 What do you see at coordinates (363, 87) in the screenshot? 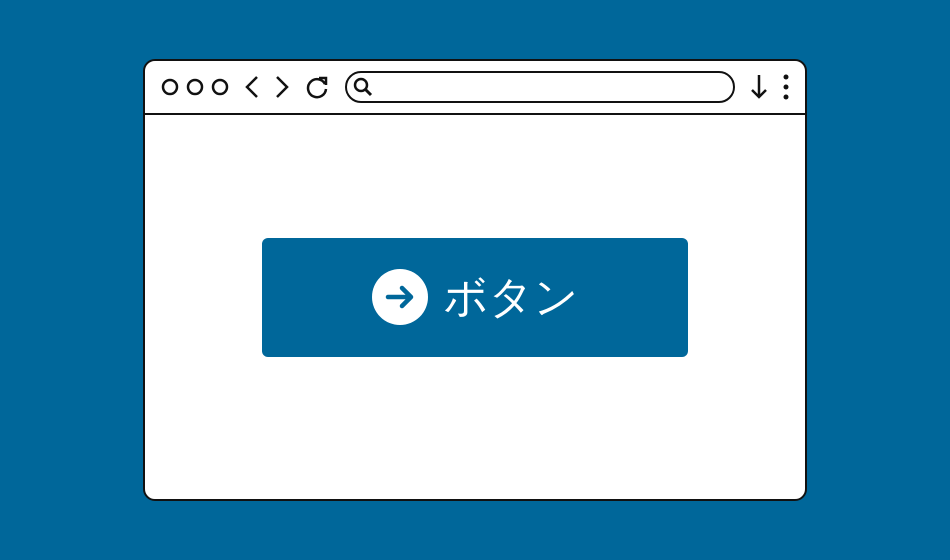
I see `search-icon` at bounding box center [363, 87].